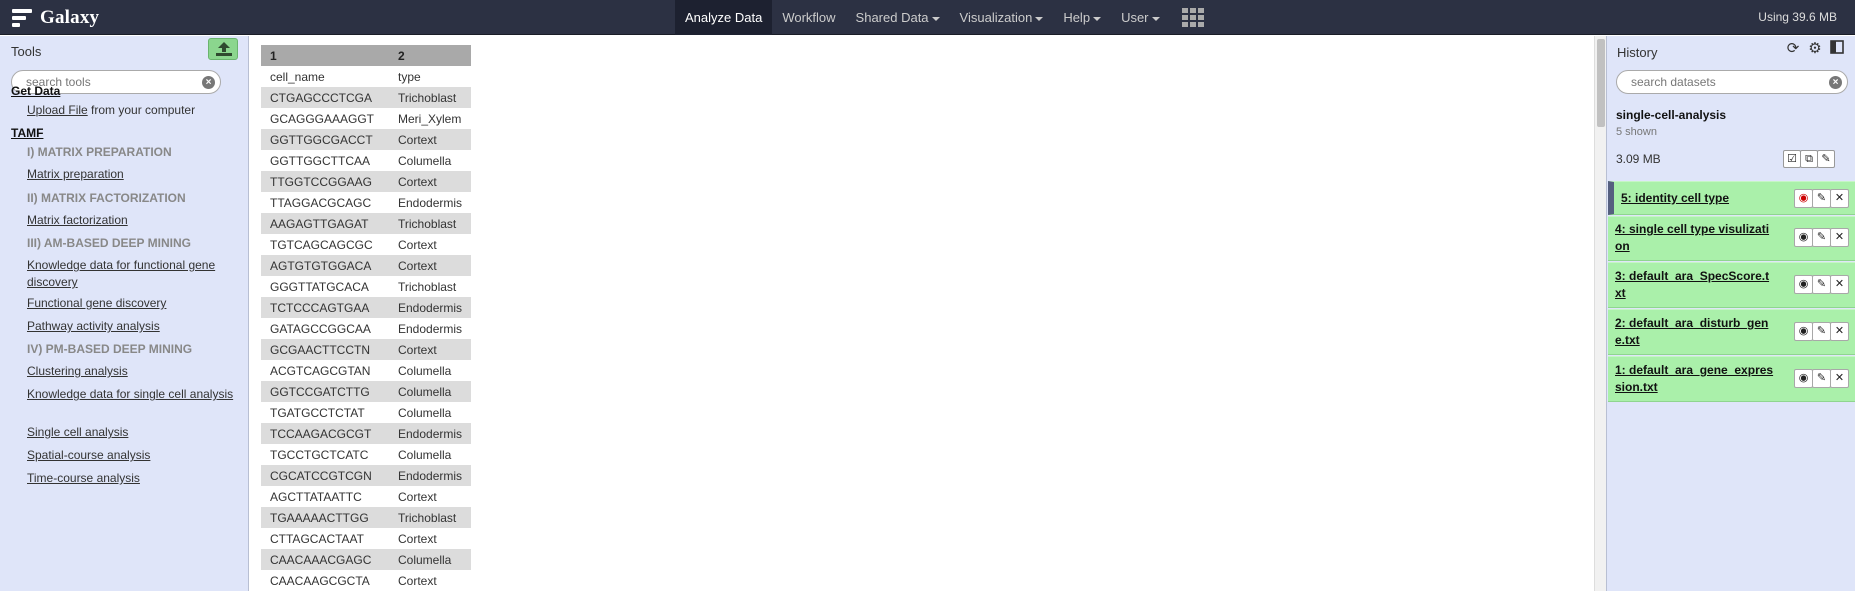  What do you see at coordinates (1701, 198) in the screenshot?
I see `dataset-title: 5: identity cell type` at bounding box center [1701, 198].